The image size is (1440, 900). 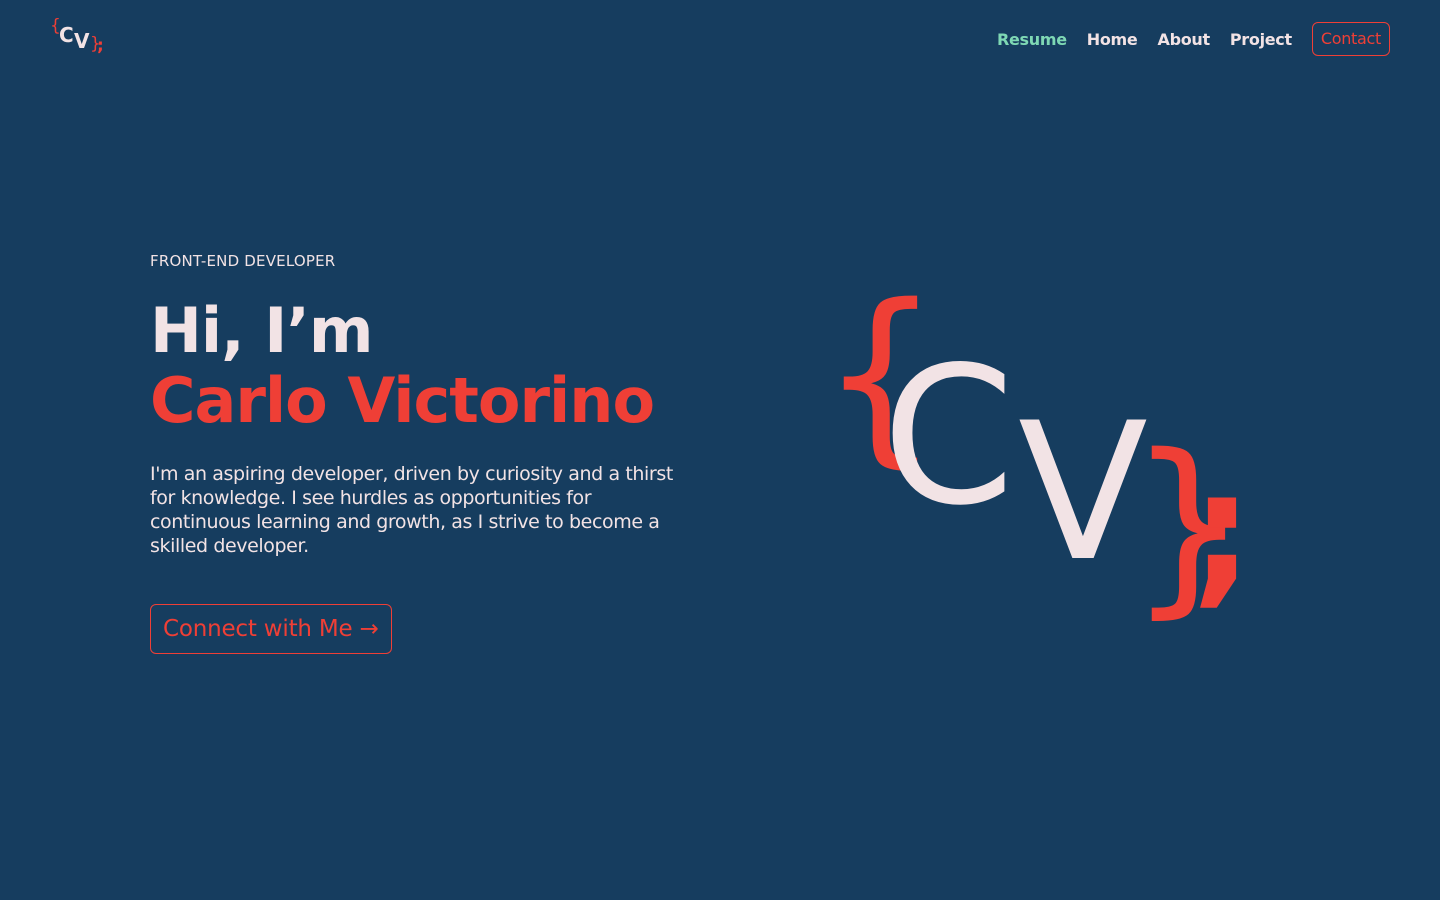 I want to click on nav-item-project: Project, so click(x=1261, y=39).